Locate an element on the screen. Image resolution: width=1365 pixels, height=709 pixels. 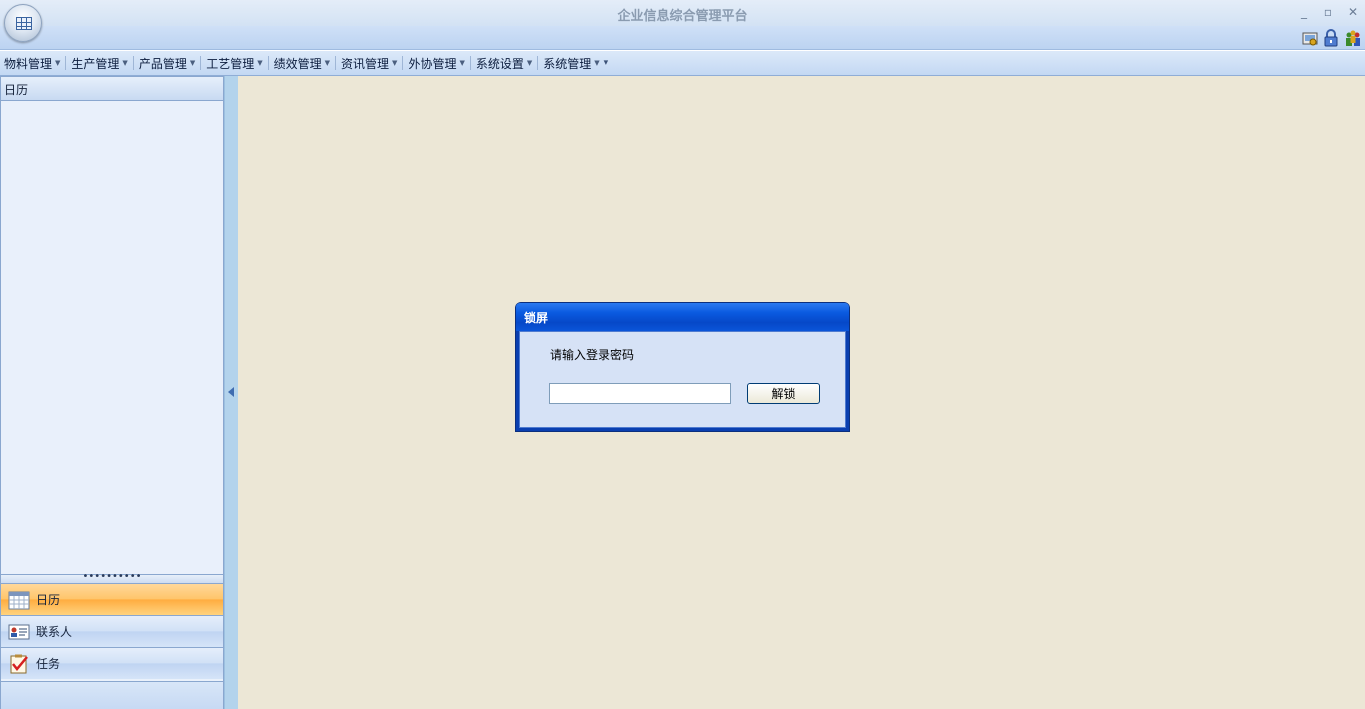
window-title: 企业信息综合管理平台 is located at coordinates (682, 16).